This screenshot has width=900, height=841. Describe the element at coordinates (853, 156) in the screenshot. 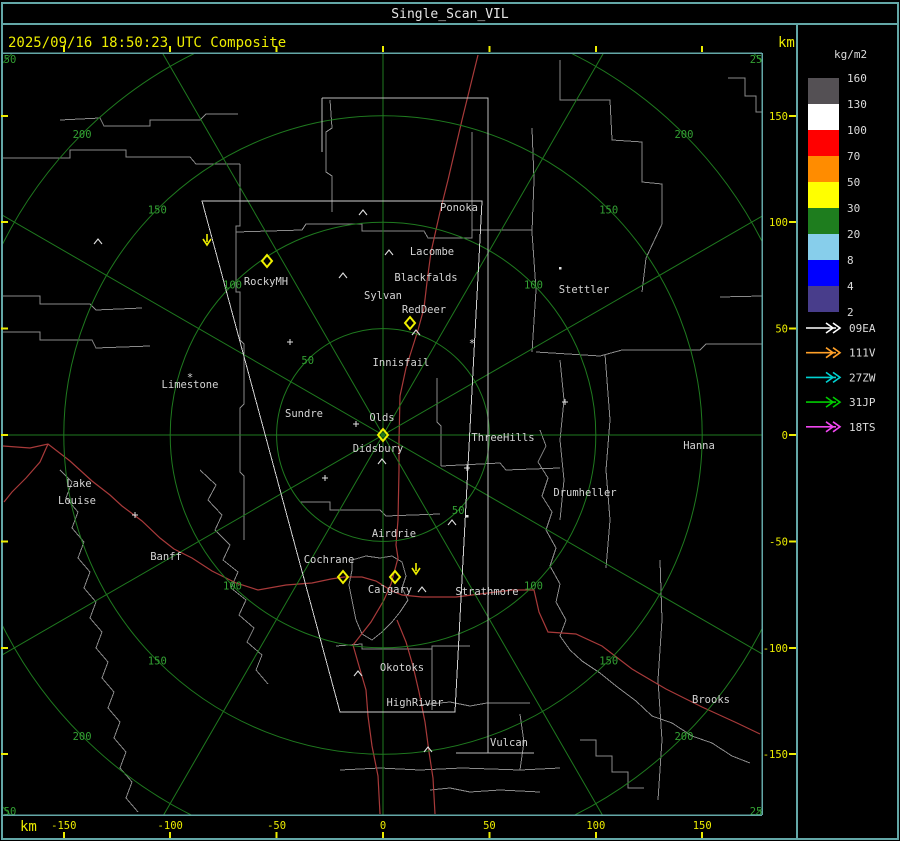

I see `color-scale-value: 70` at that location.